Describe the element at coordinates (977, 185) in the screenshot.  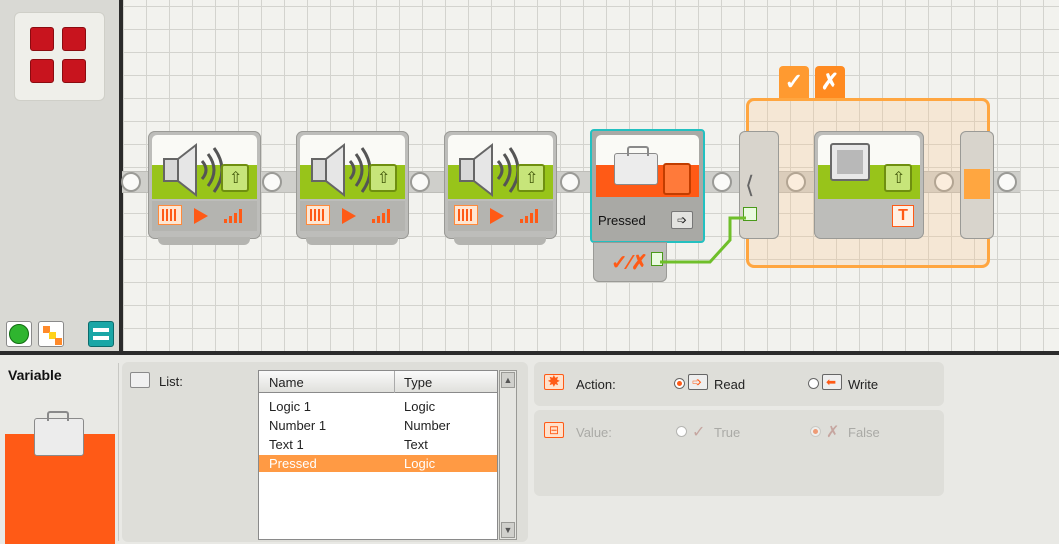
I see `switch-merge-block` at that location.